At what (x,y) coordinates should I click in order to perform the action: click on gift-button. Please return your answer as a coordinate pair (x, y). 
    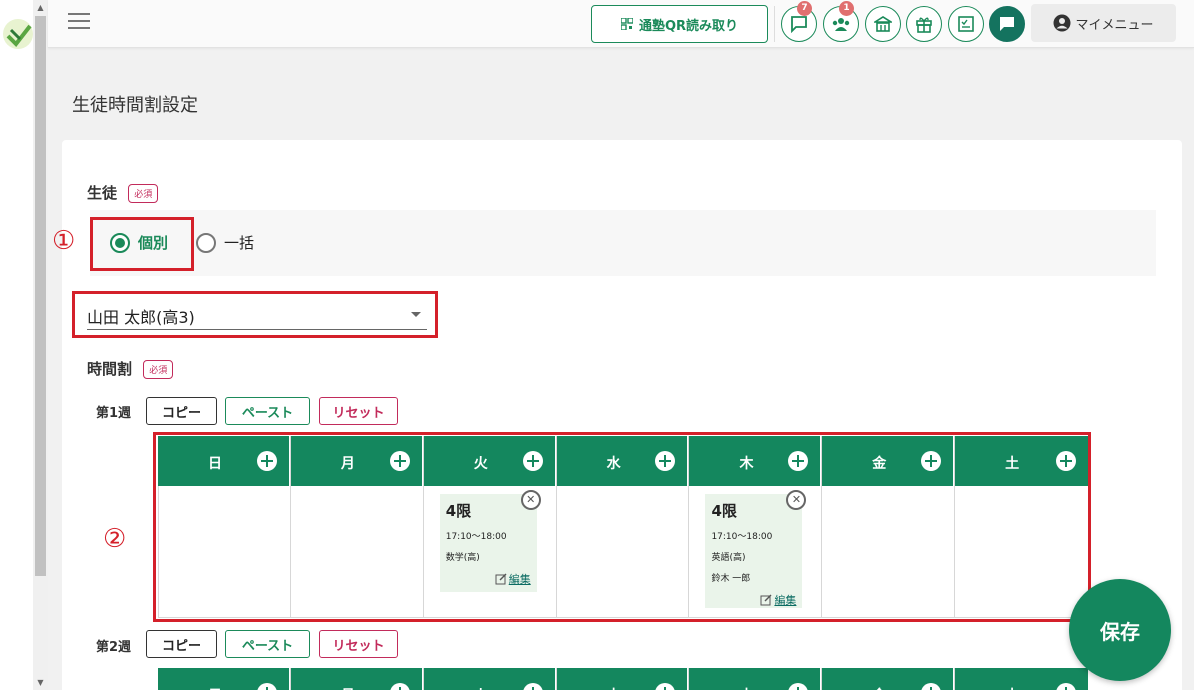
    Looking at the image, I should click on (924, 24).